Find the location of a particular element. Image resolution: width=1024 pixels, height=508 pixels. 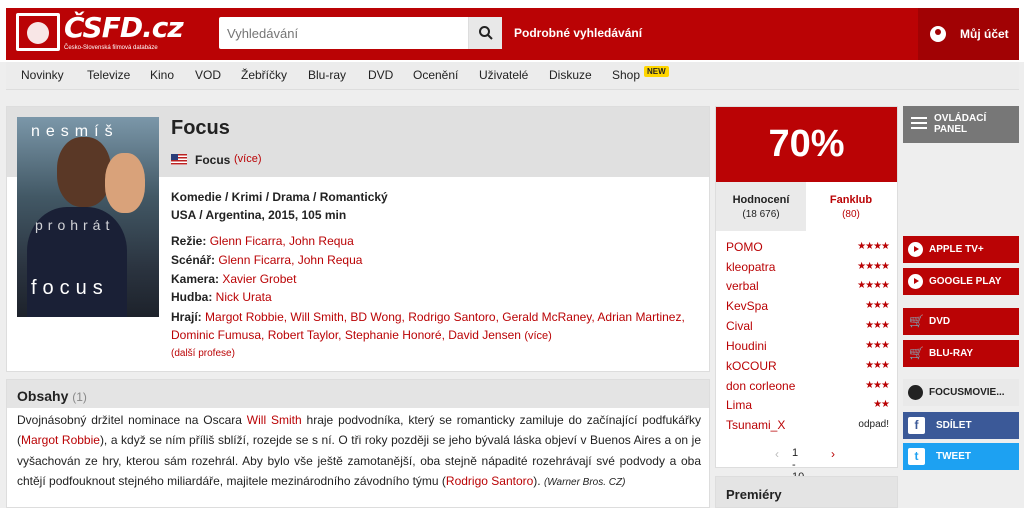

nav-item-televize: Televize is located at coordinates (108, 75).